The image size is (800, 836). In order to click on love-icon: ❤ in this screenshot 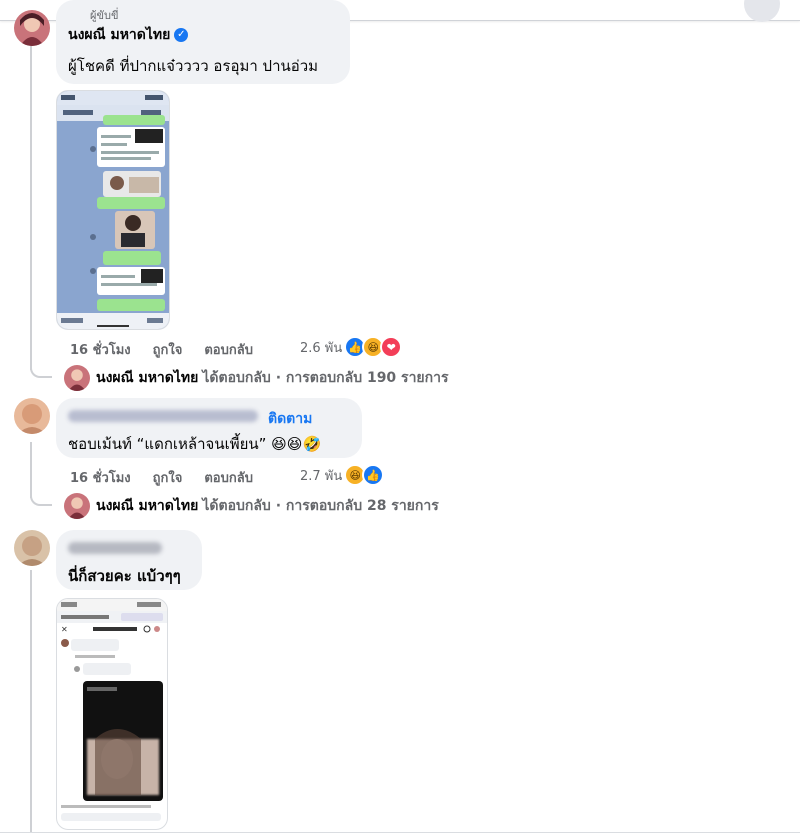, I will do `click(391, 347)`.